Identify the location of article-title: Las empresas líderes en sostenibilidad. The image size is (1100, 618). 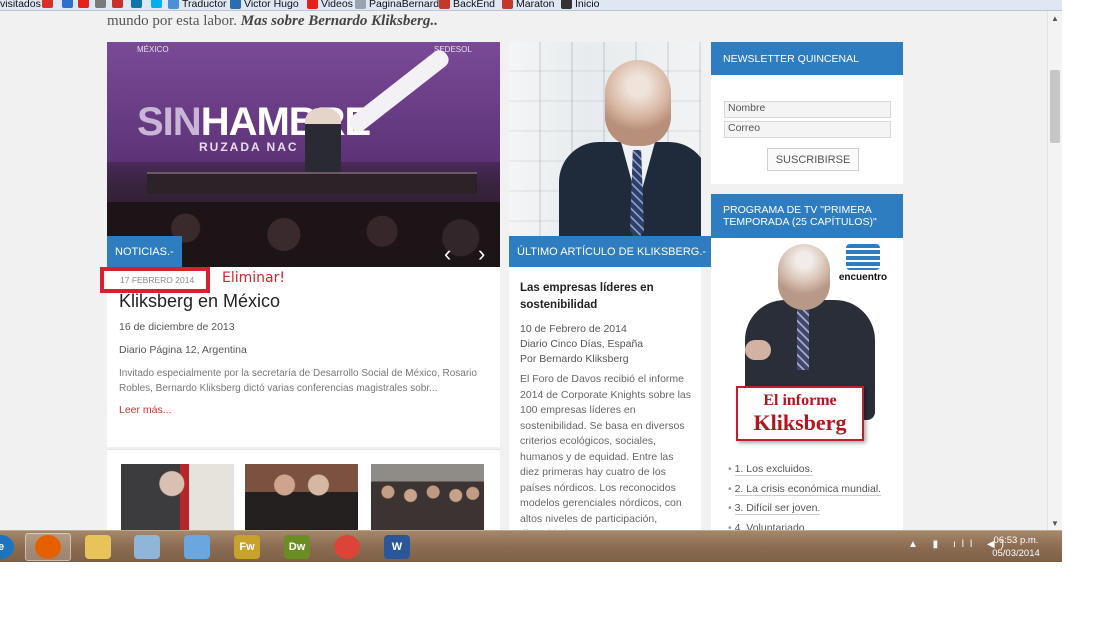
(607, 297).